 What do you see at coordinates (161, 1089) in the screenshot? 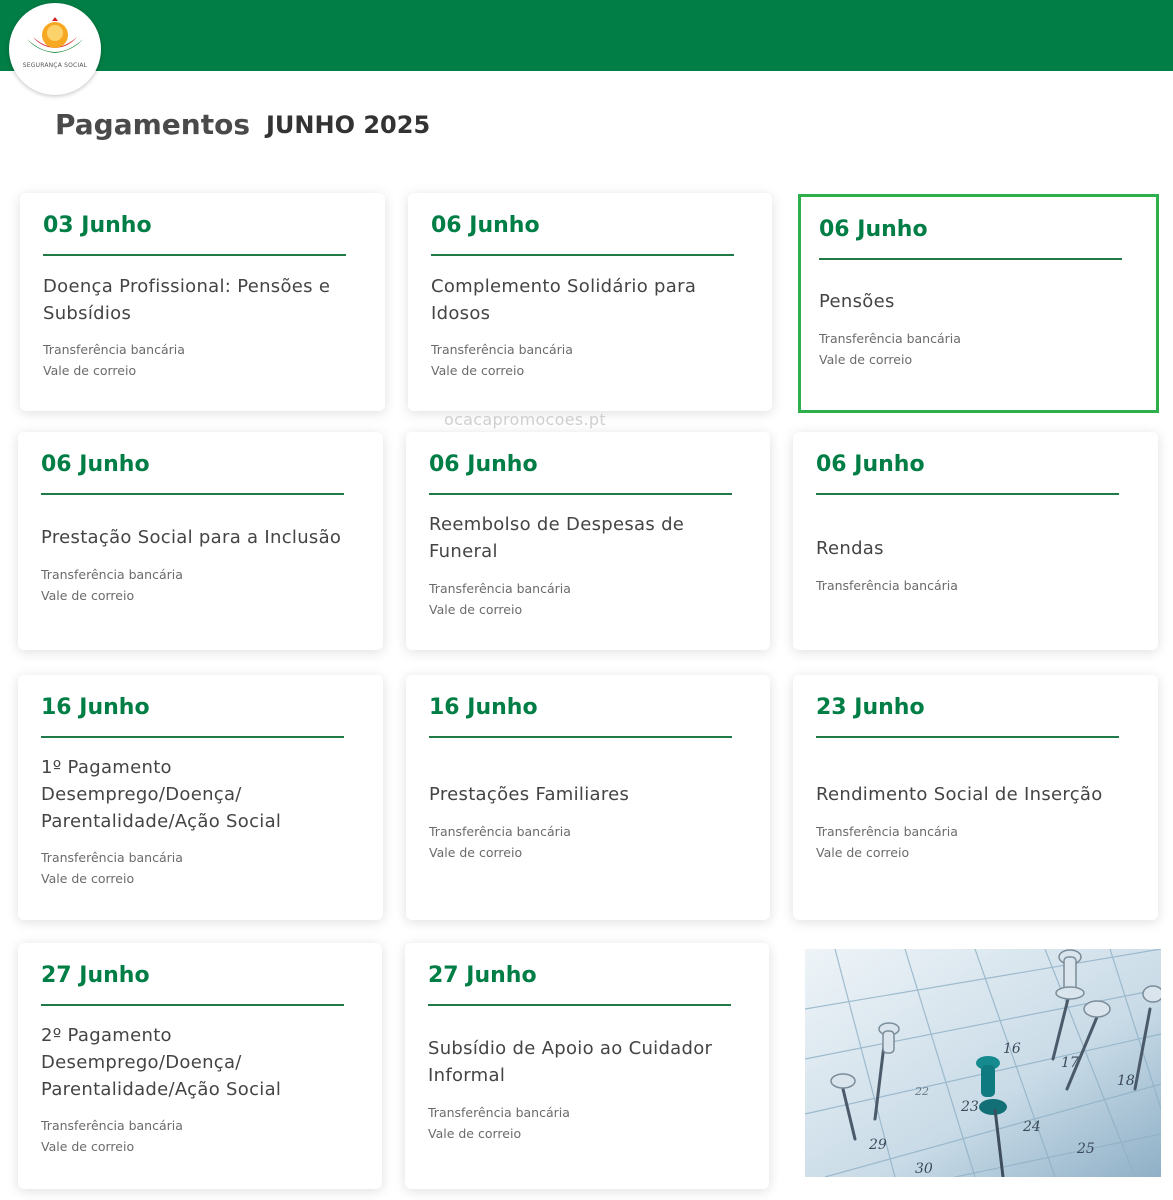
I see `payment-title-line: Parentalidade/Ação Social` at bounding box center [161, 1089].